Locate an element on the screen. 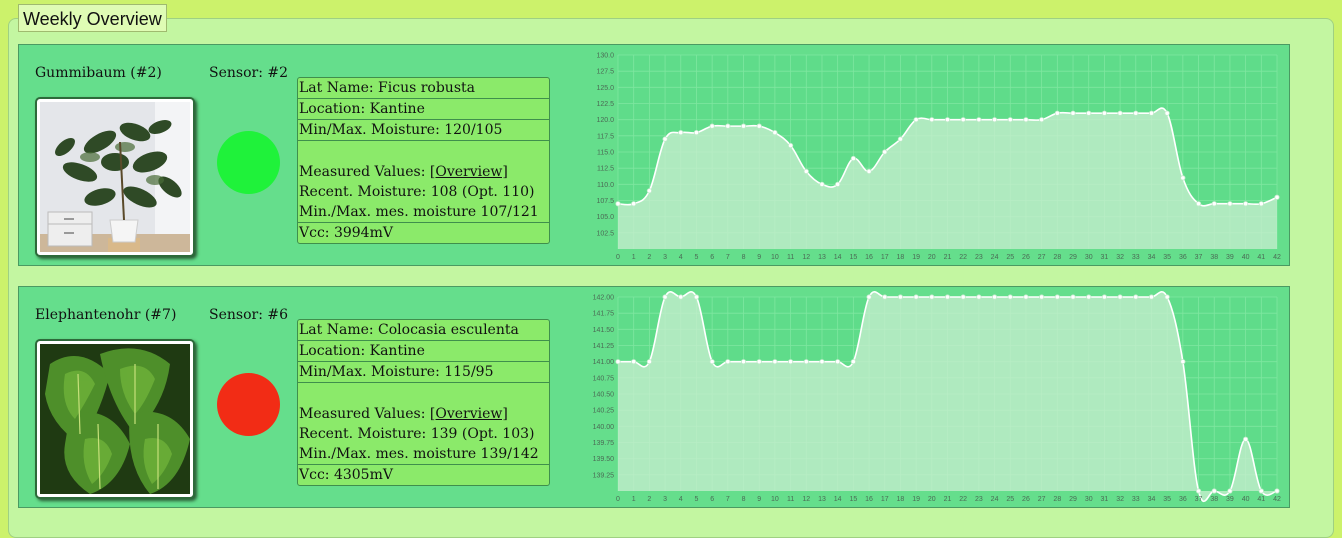 Image resolution: width=1342 pixels, height=538 pixels. measured-values-label: Measured Values: is located at coordinates (364, 172).